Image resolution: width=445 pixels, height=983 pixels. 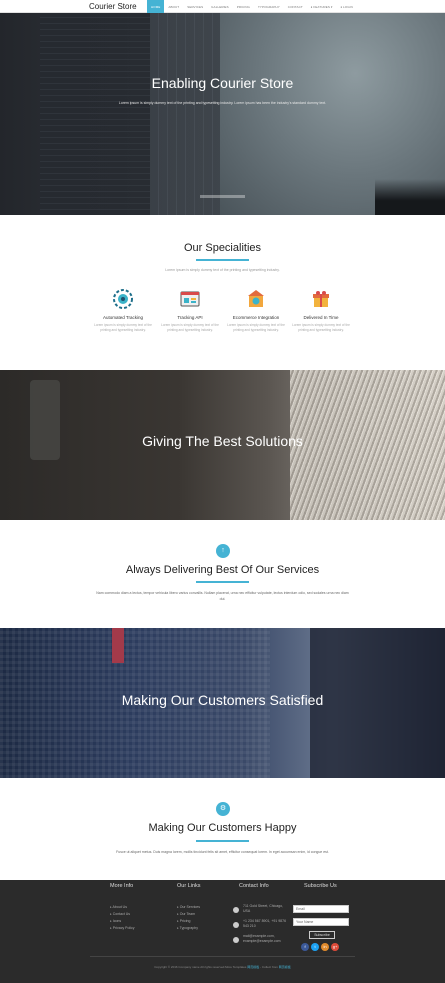 I want to click on google-plus-icon: g+, so click(x=335, y=947).